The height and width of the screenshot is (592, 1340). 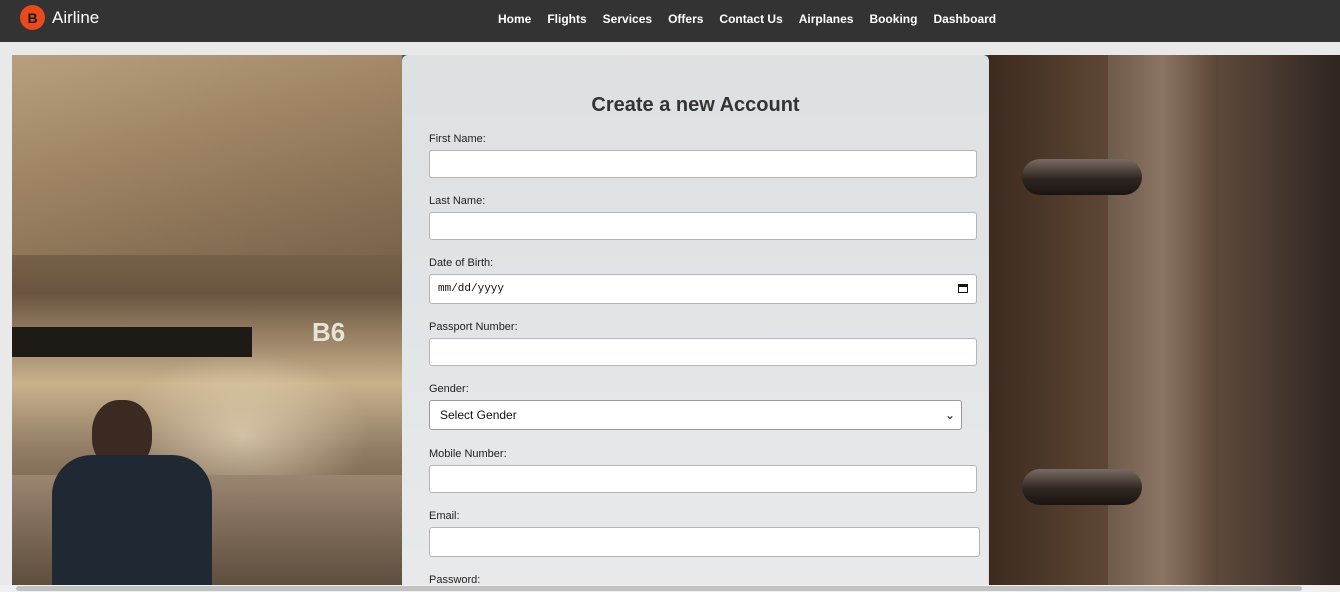 What do you see at coordinates (750, 19) in the screenshot?
I see `nav-contact-us: Contact Us` at bounding box center [750, 19].